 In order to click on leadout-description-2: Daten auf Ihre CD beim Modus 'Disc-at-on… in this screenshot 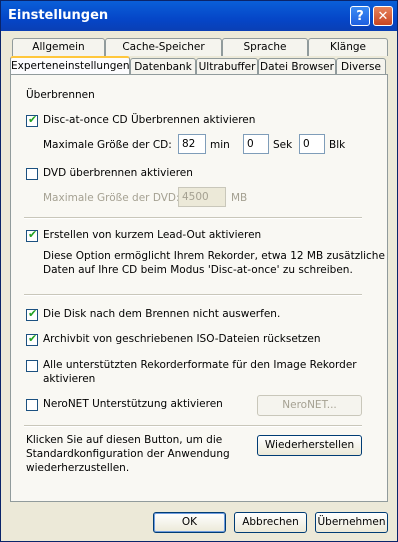, I will do `click(198, 270)`.